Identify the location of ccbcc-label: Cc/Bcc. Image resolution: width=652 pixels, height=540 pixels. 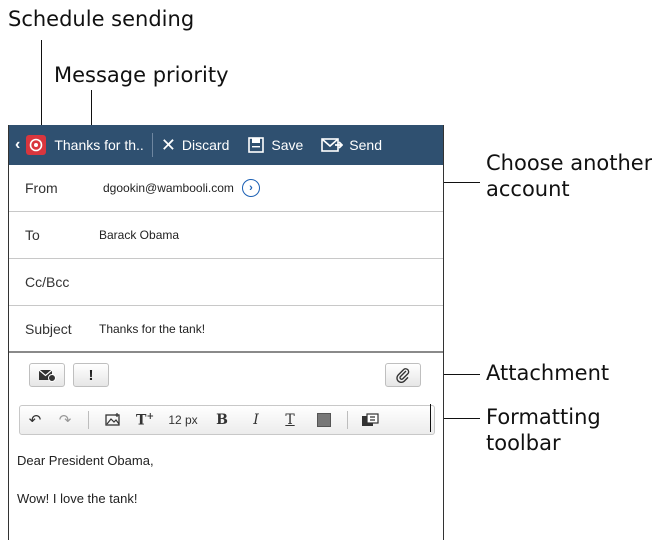
(47, 282).